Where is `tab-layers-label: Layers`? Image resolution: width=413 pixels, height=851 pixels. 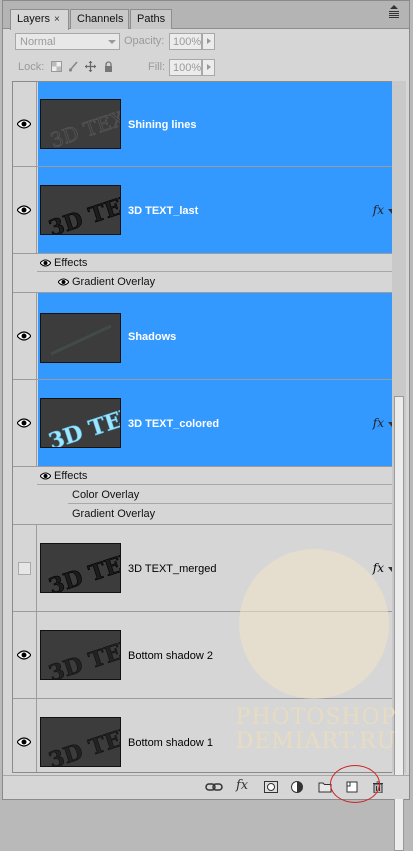
tab-layers-label: Layers is located at coordinates (34, 19).